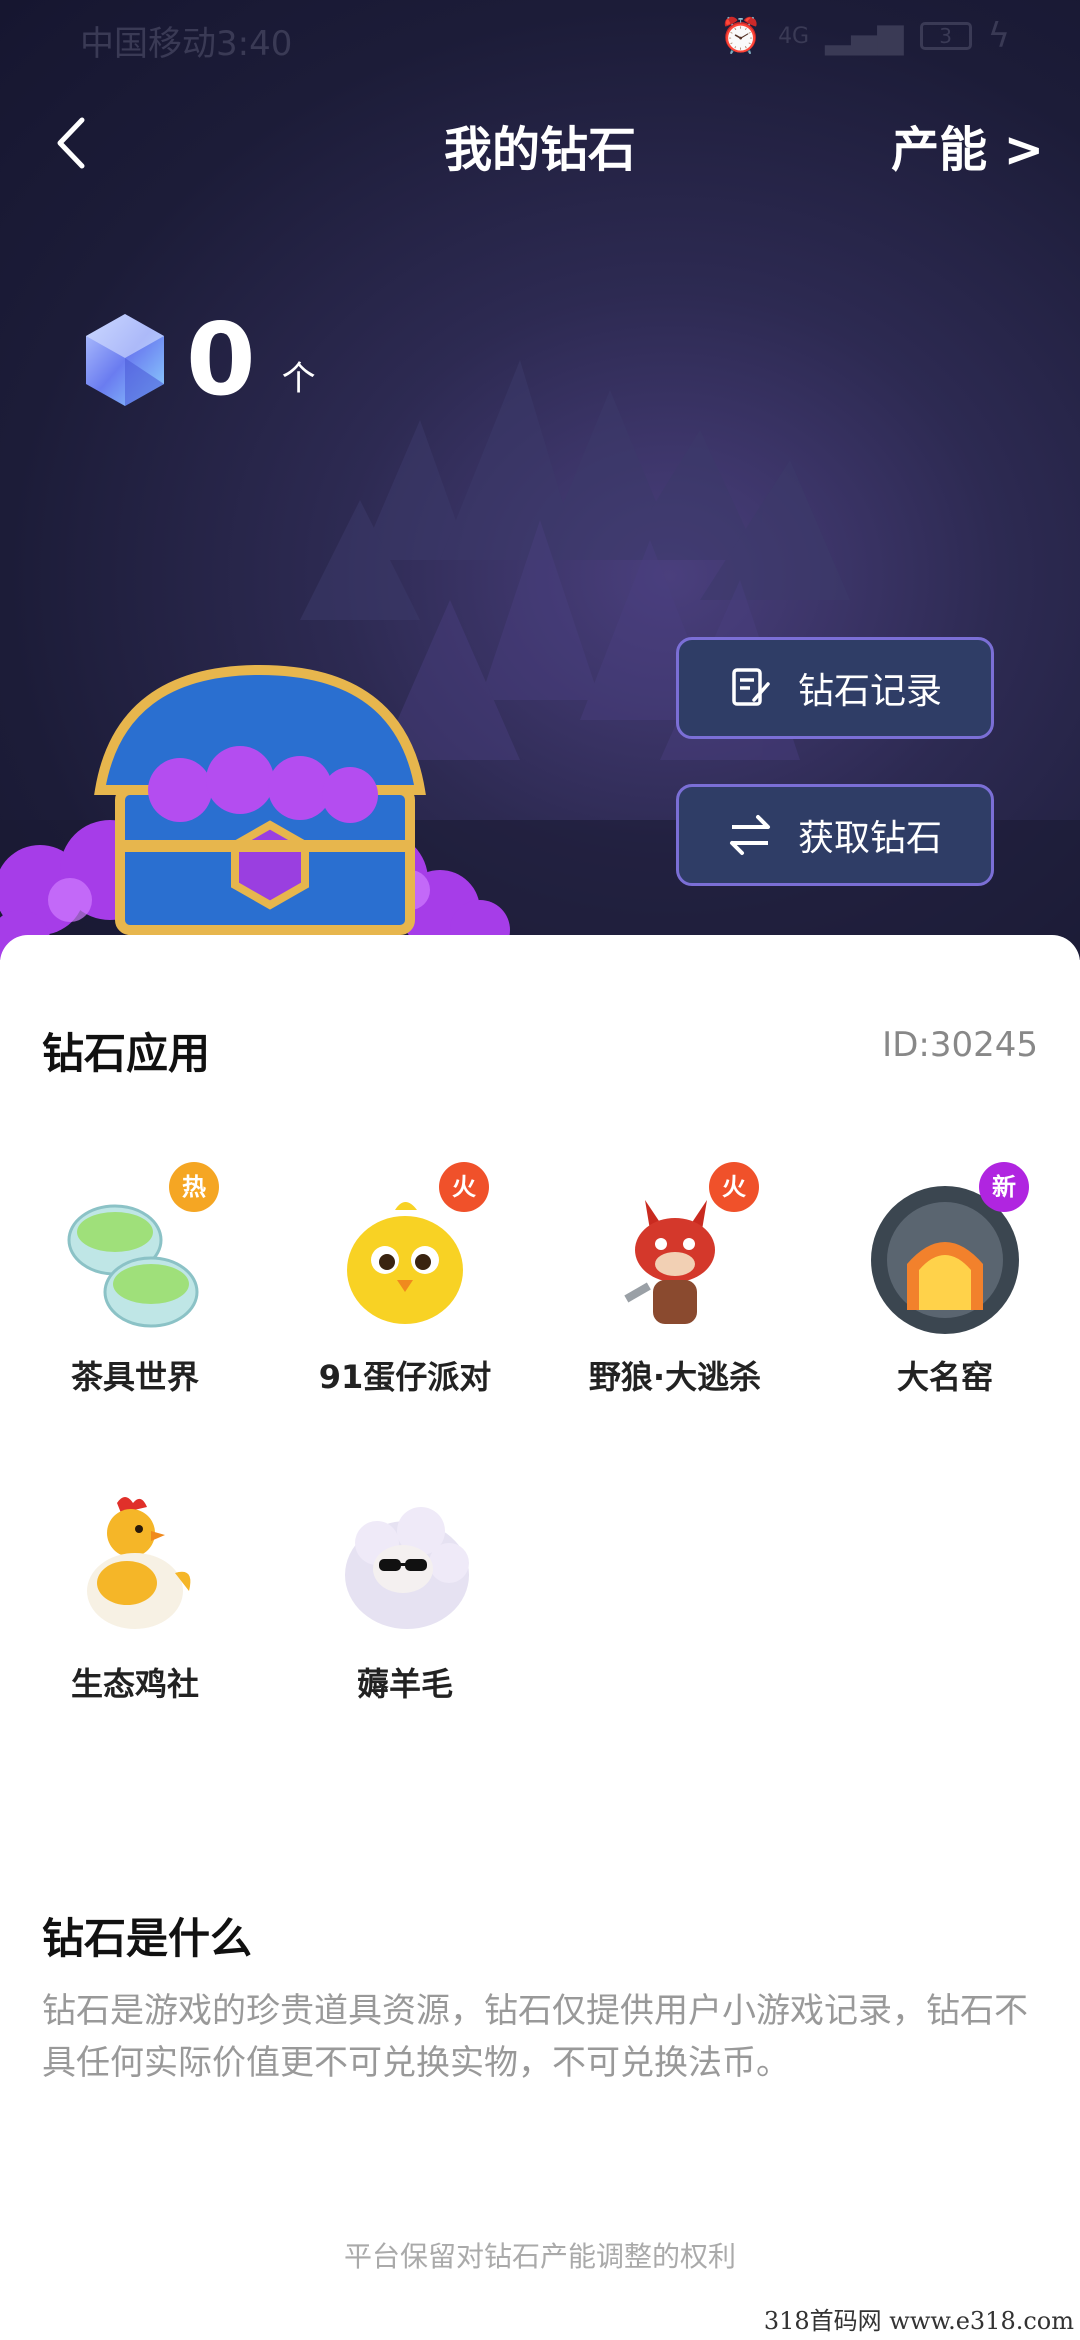 Image resolution: width=1080 pixels, height=2340 pixels. I want to click on diamond-icon, so click(125, 360).